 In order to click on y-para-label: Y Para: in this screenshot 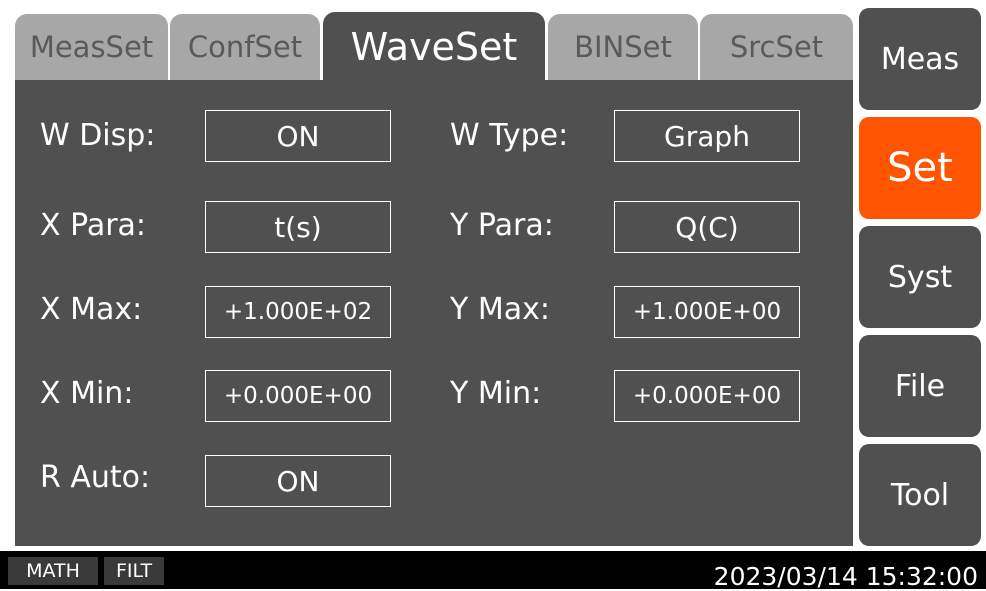, I will do `click(502, 225)`.